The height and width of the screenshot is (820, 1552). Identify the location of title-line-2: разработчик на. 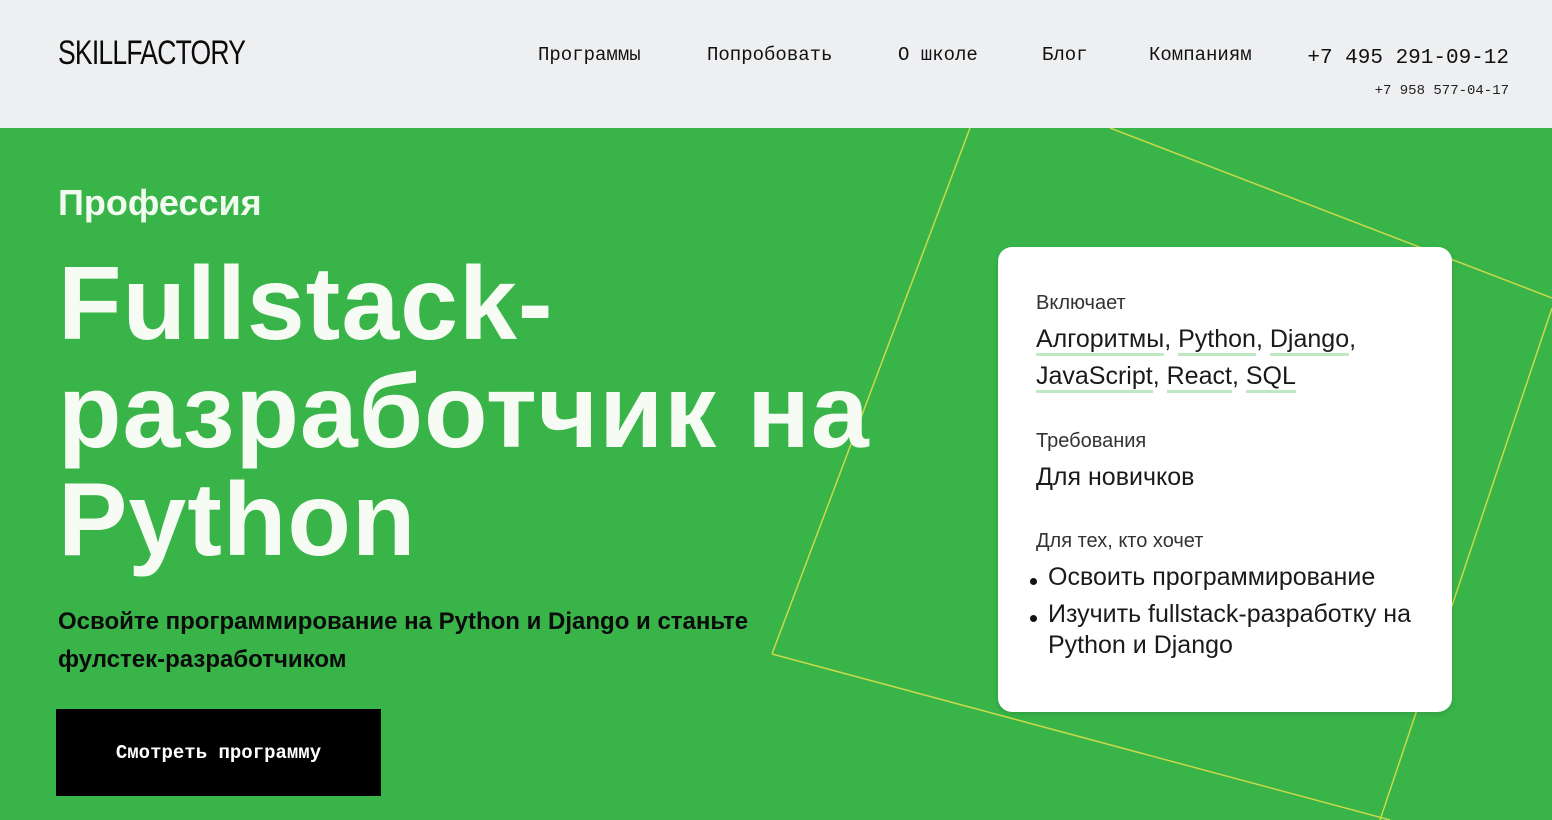
(464, 412).